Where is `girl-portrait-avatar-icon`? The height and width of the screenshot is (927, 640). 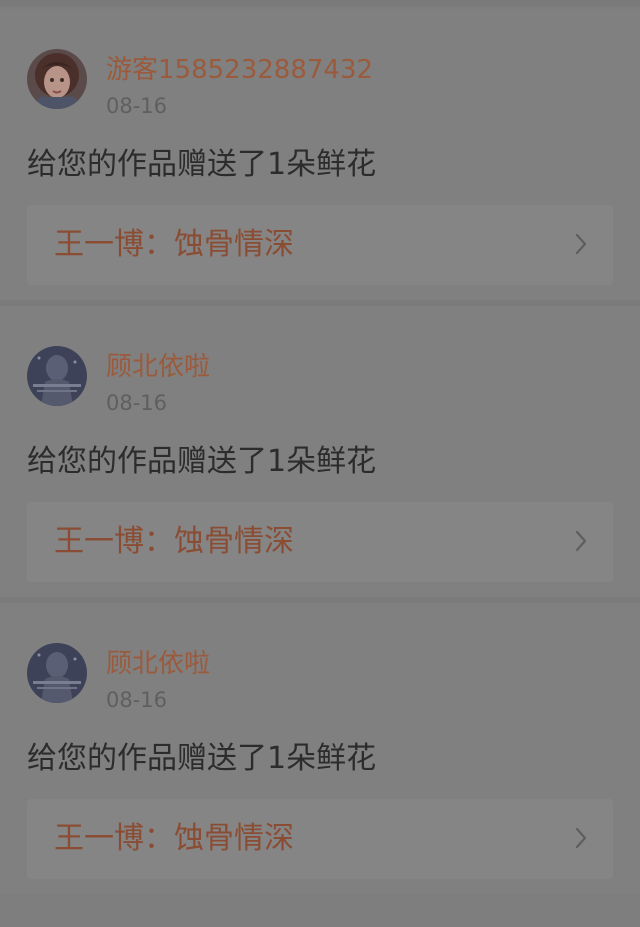 girl-portrait-avatar-icon is located at coordinates (57, 79).